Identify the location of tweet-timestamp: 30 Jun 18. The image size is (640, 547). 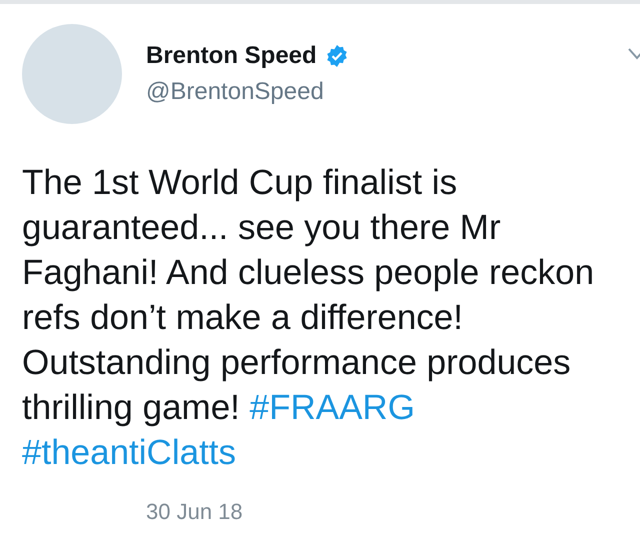
(195, 512).